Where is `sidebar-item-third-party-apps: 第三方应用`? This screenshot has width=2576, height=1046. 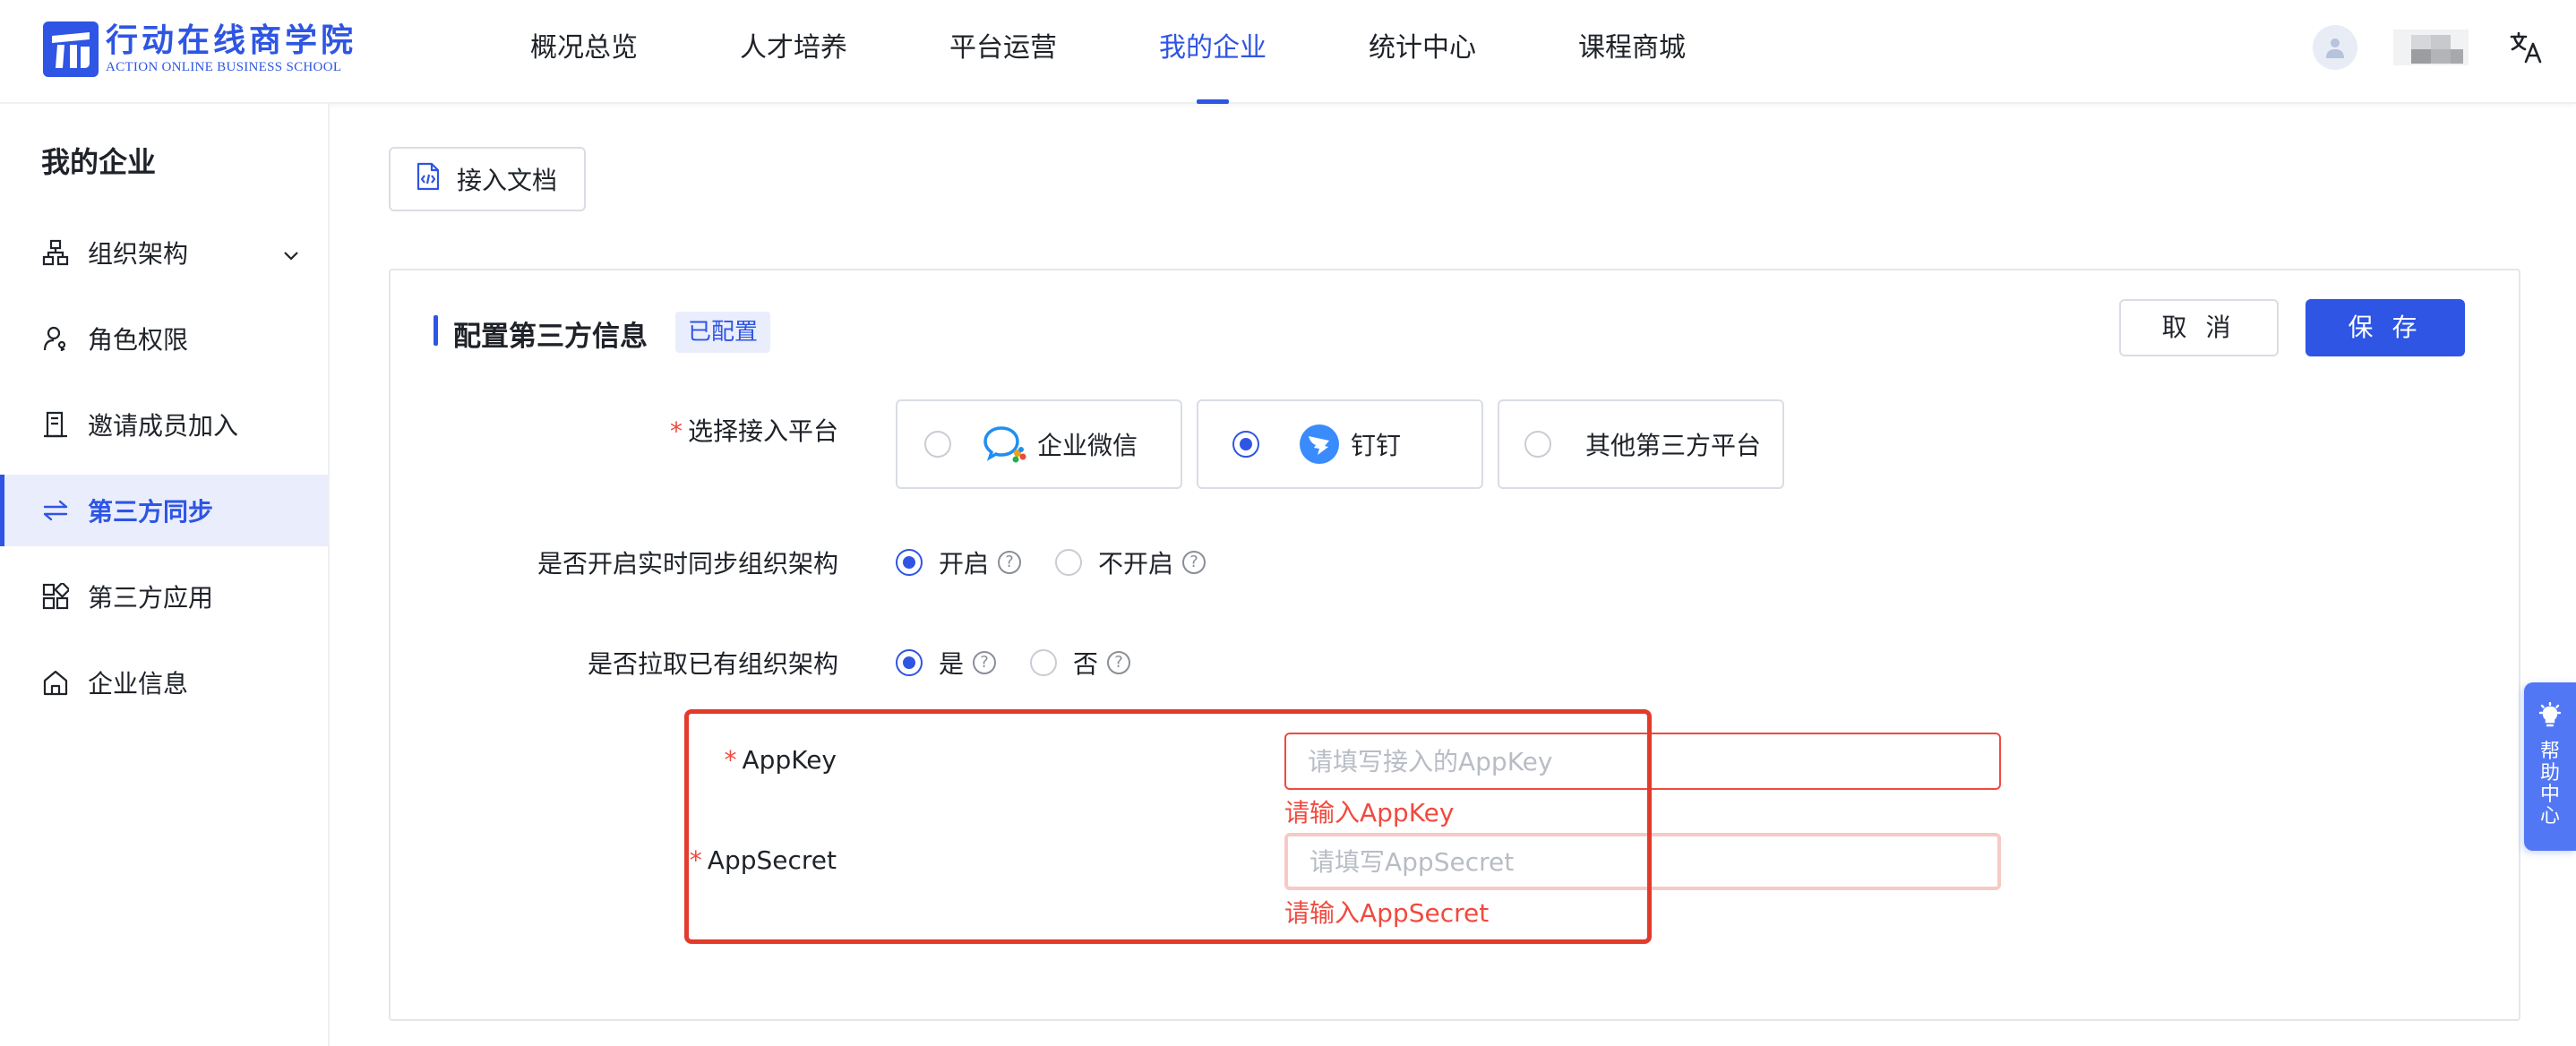 sidebar-item-third-party-apps: 第三方应用 is located at coordinates (164, 596).